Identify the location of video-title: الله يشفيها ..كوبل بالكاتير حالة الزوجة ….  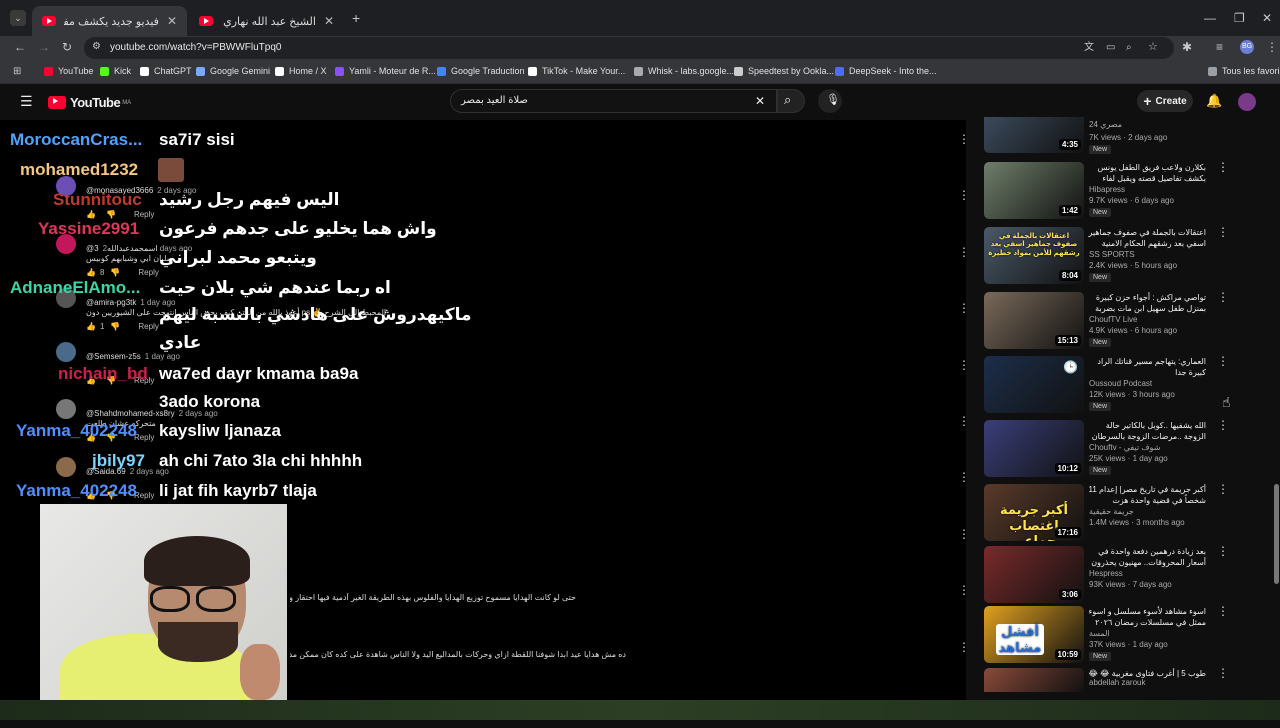
(1147, 431).